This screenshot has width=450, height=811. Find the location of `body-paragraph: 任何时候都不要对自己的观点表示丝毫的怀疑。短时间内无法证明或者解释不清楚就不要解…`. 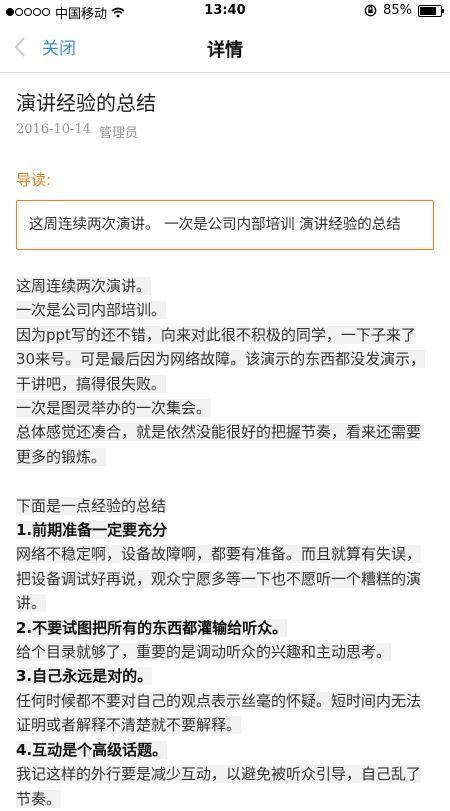

body-paragraph: 任何时候都不要对自己的观点表示丝毫的怀疑。短时间内无法证明或者解释不清楚就不要解… is located at coordinates (225, 713).